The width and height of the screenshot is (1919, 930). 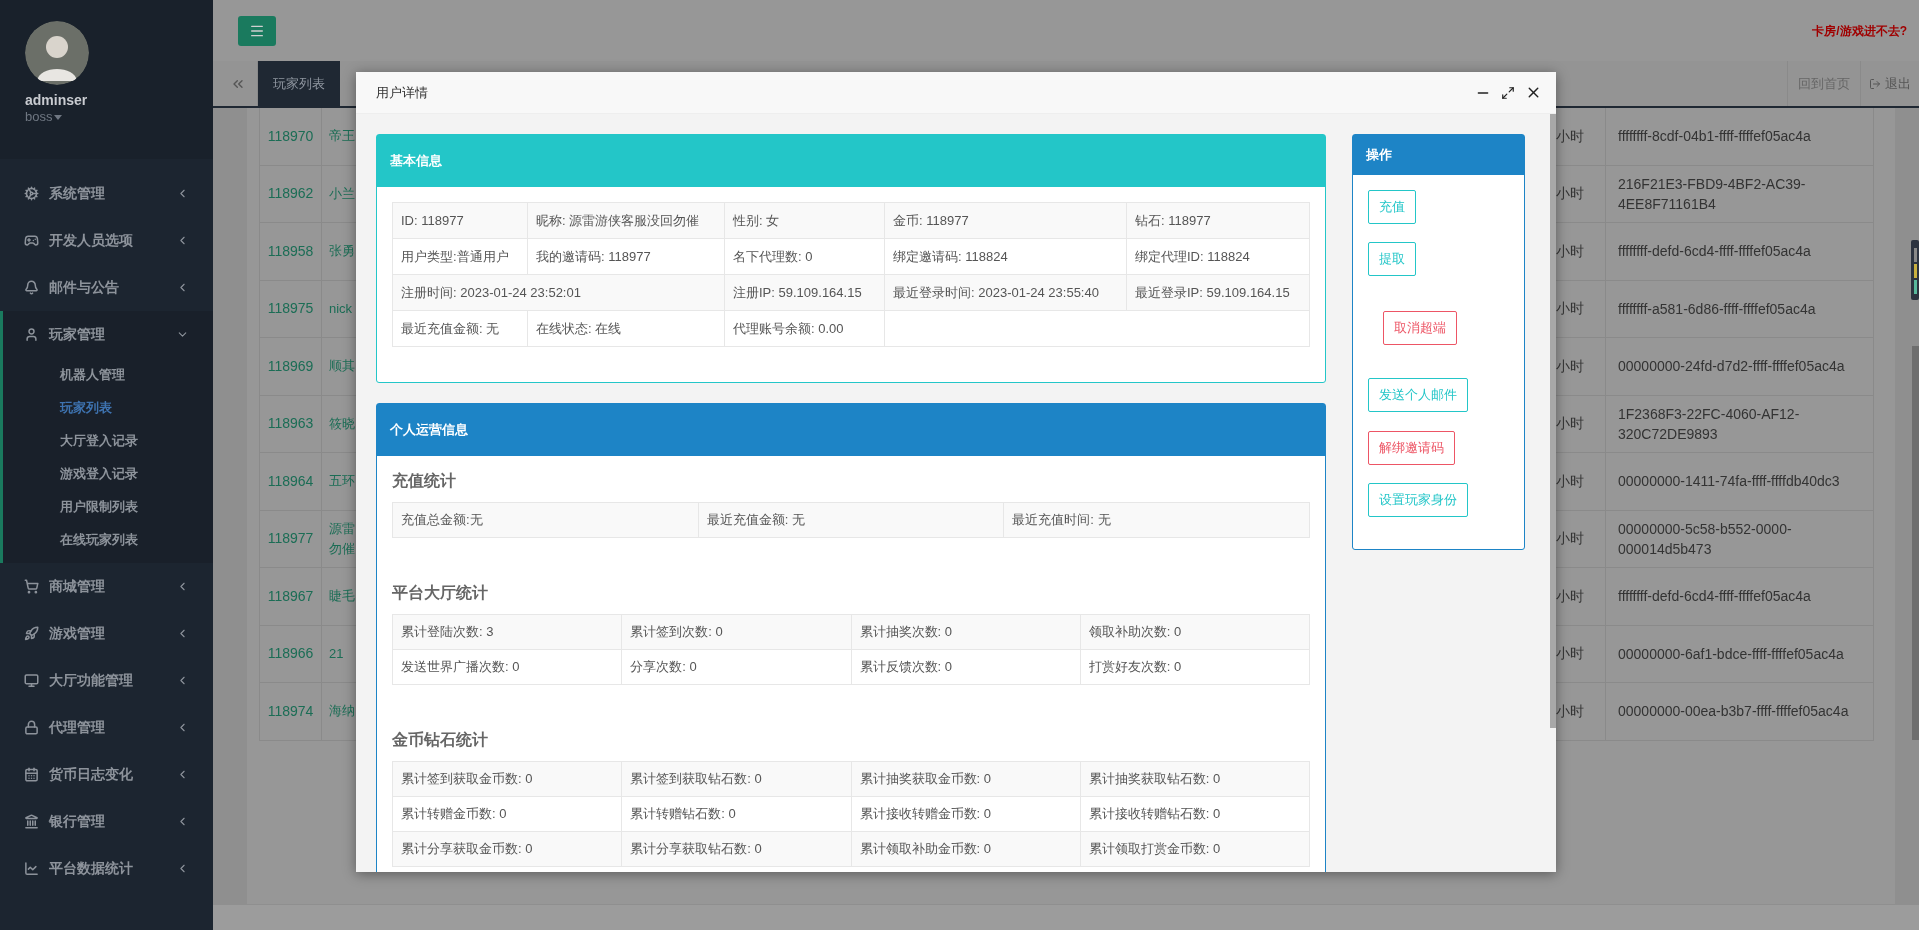 What do you see at coordinates (290, 482) in the screenshot?
I see `table-cell: 118964` at bounding box center [290, 482].